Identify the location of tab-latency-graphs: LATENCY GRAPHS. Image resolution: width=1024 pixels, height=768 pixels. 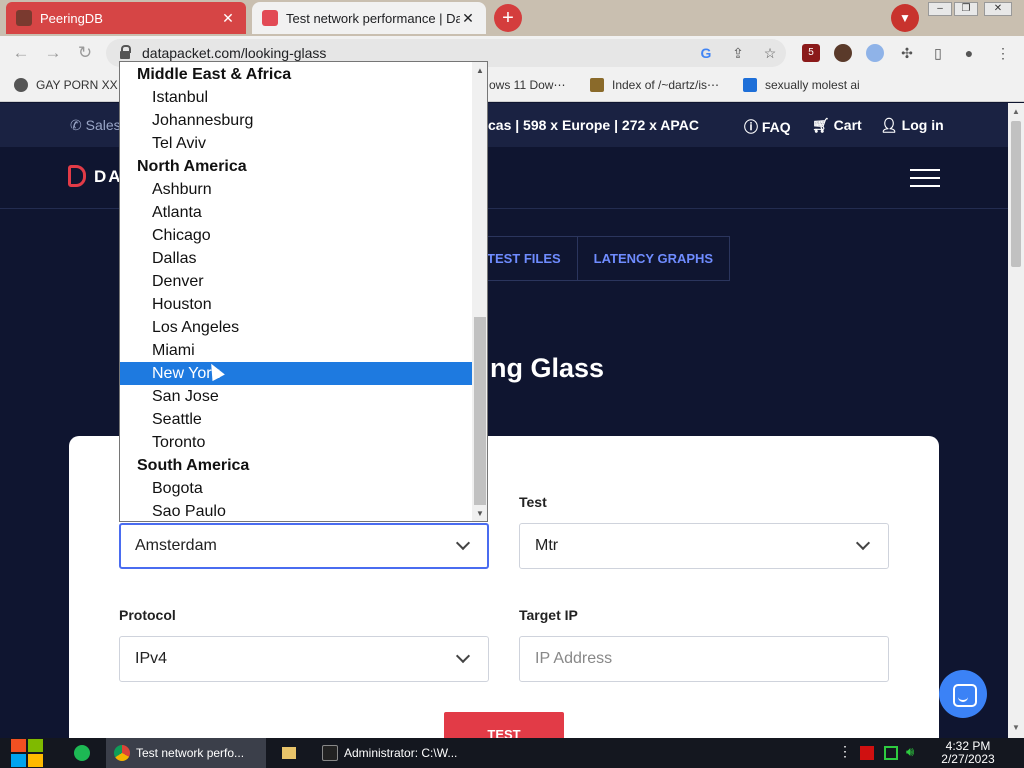
(652, 258).